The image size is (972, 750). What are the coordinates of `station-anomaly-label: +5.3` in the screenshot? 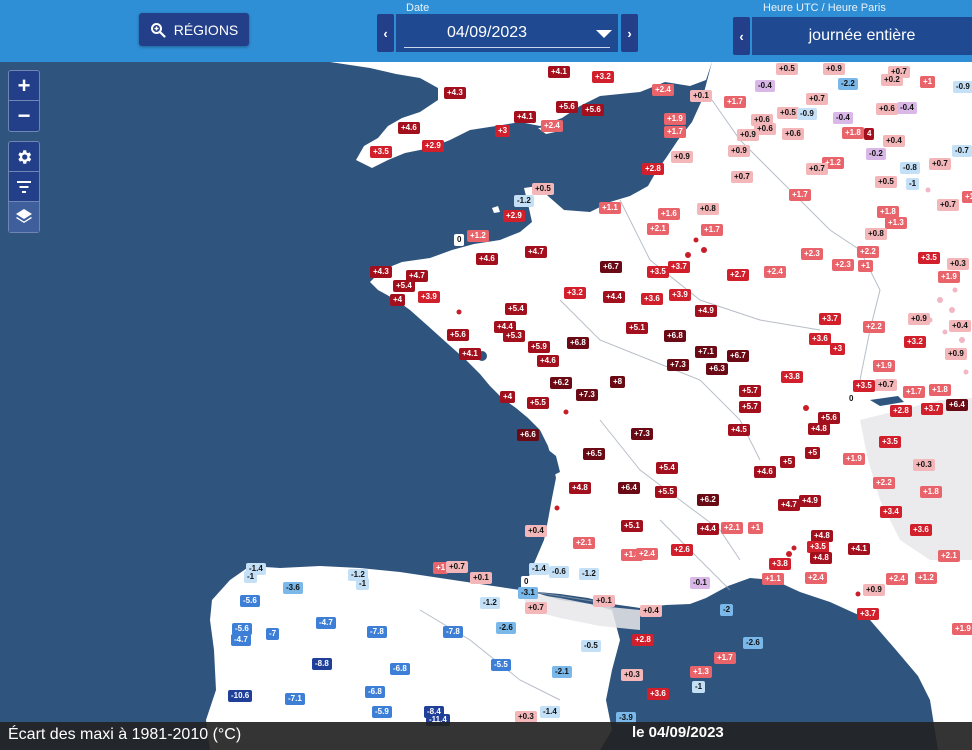 It's located at (514, 336).